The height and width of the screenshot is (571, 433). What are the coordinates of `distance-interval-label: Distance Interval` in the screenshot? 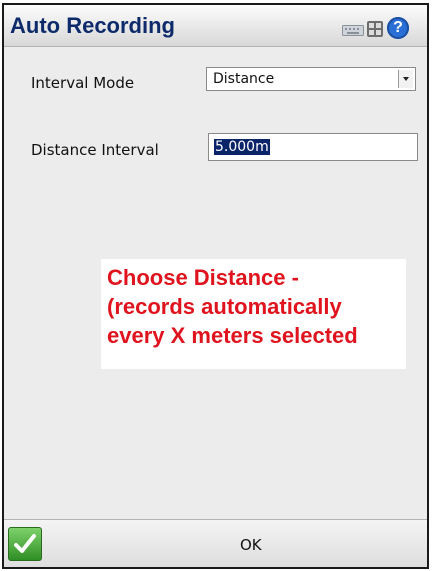 It's located at (95, 150).